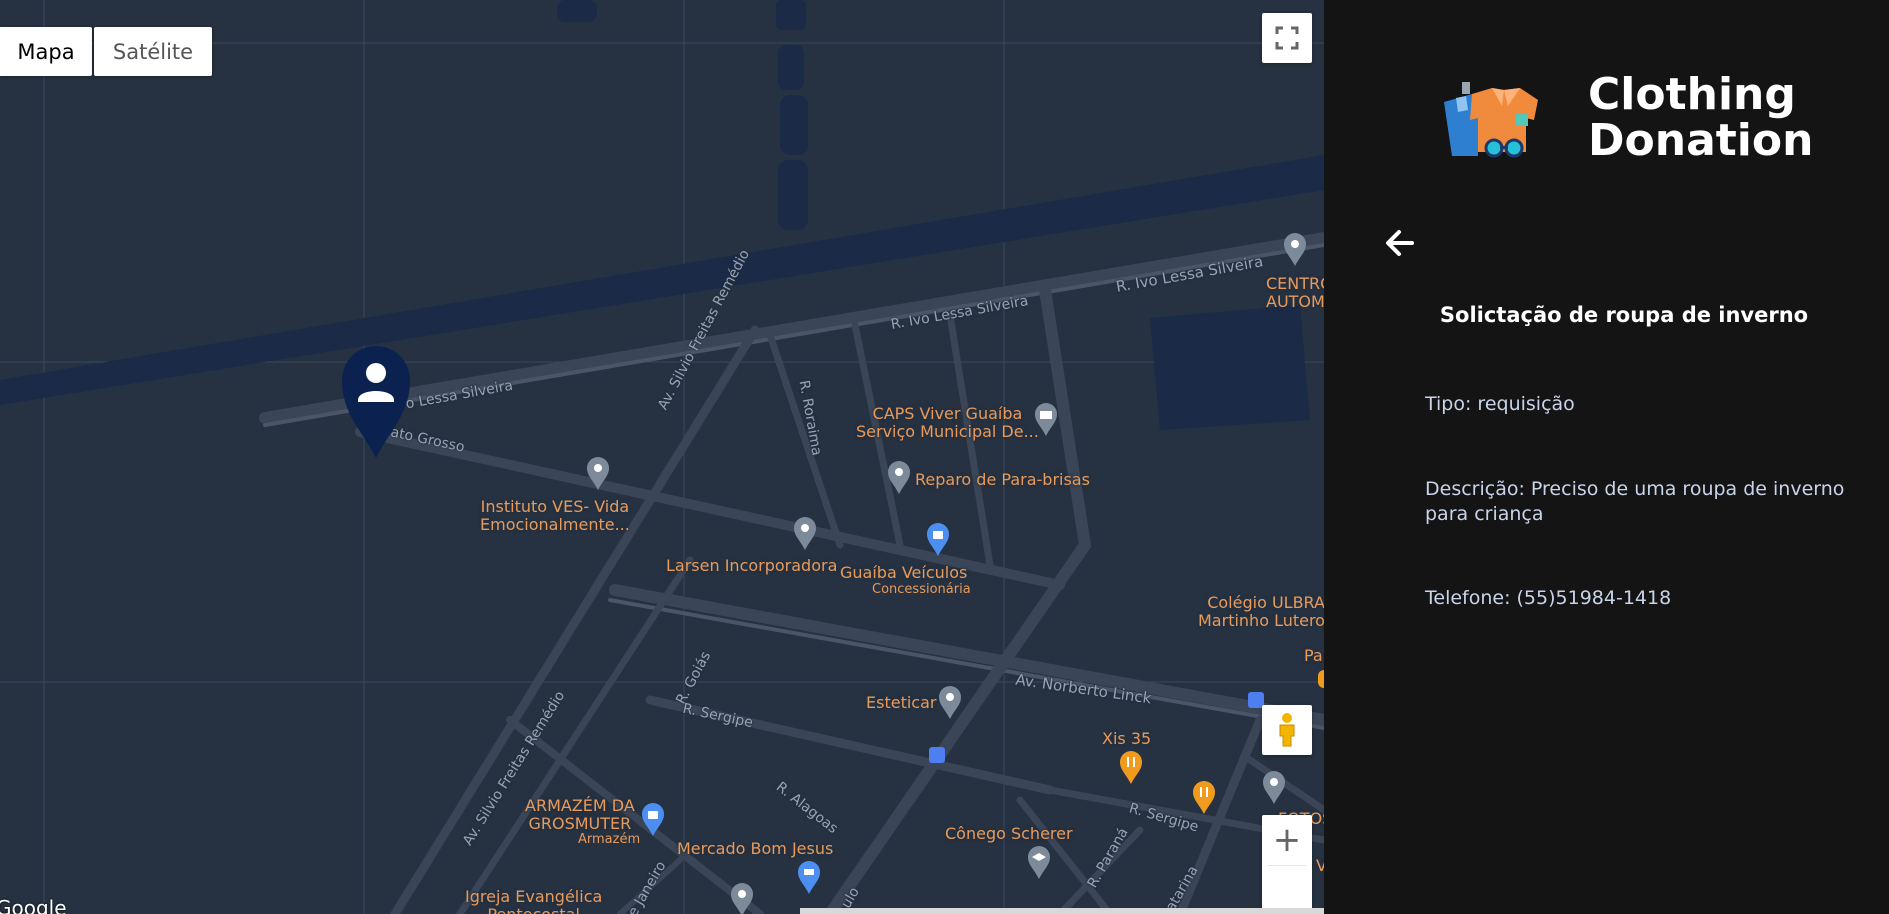 This screenshot has height=914, width=1889. I want to click on place-label: Larsen Incorporadora, so click(752, 565).